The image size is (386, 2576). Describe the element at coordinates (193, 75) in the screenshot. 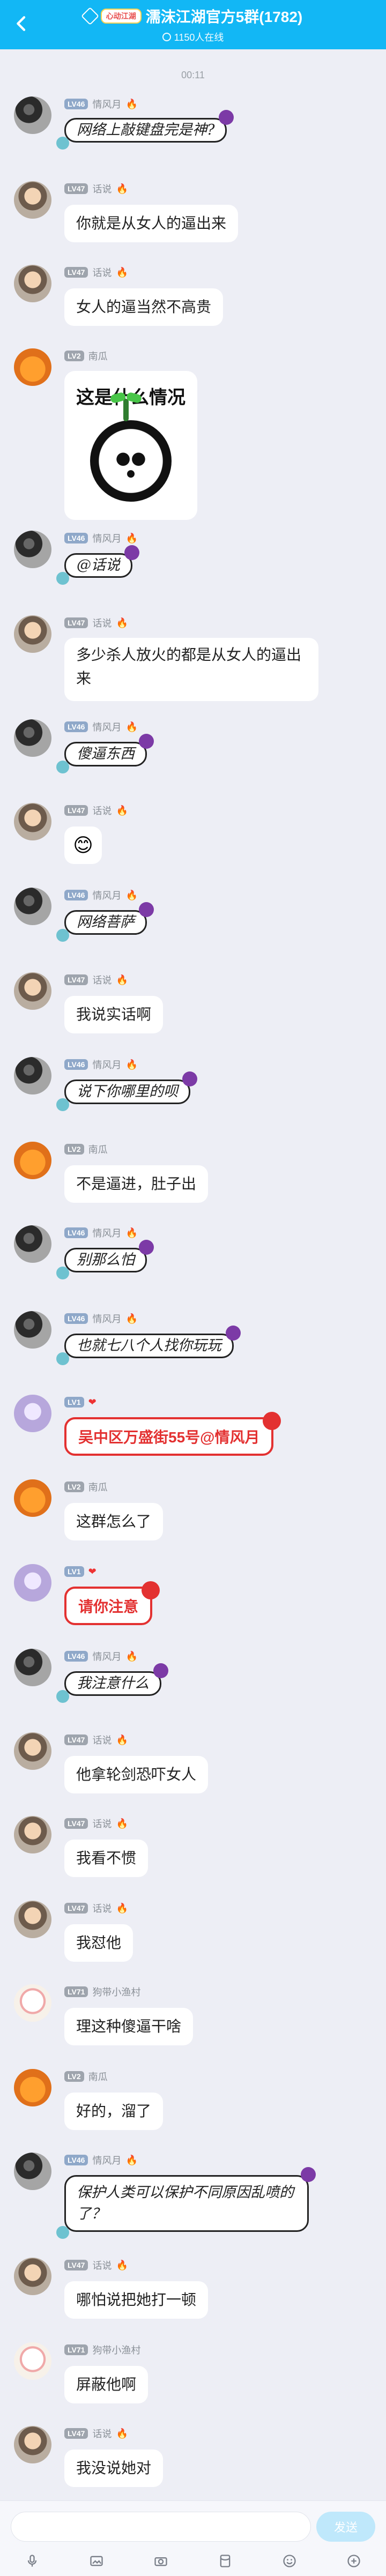

I see `timestamp: 00:11` at that location.